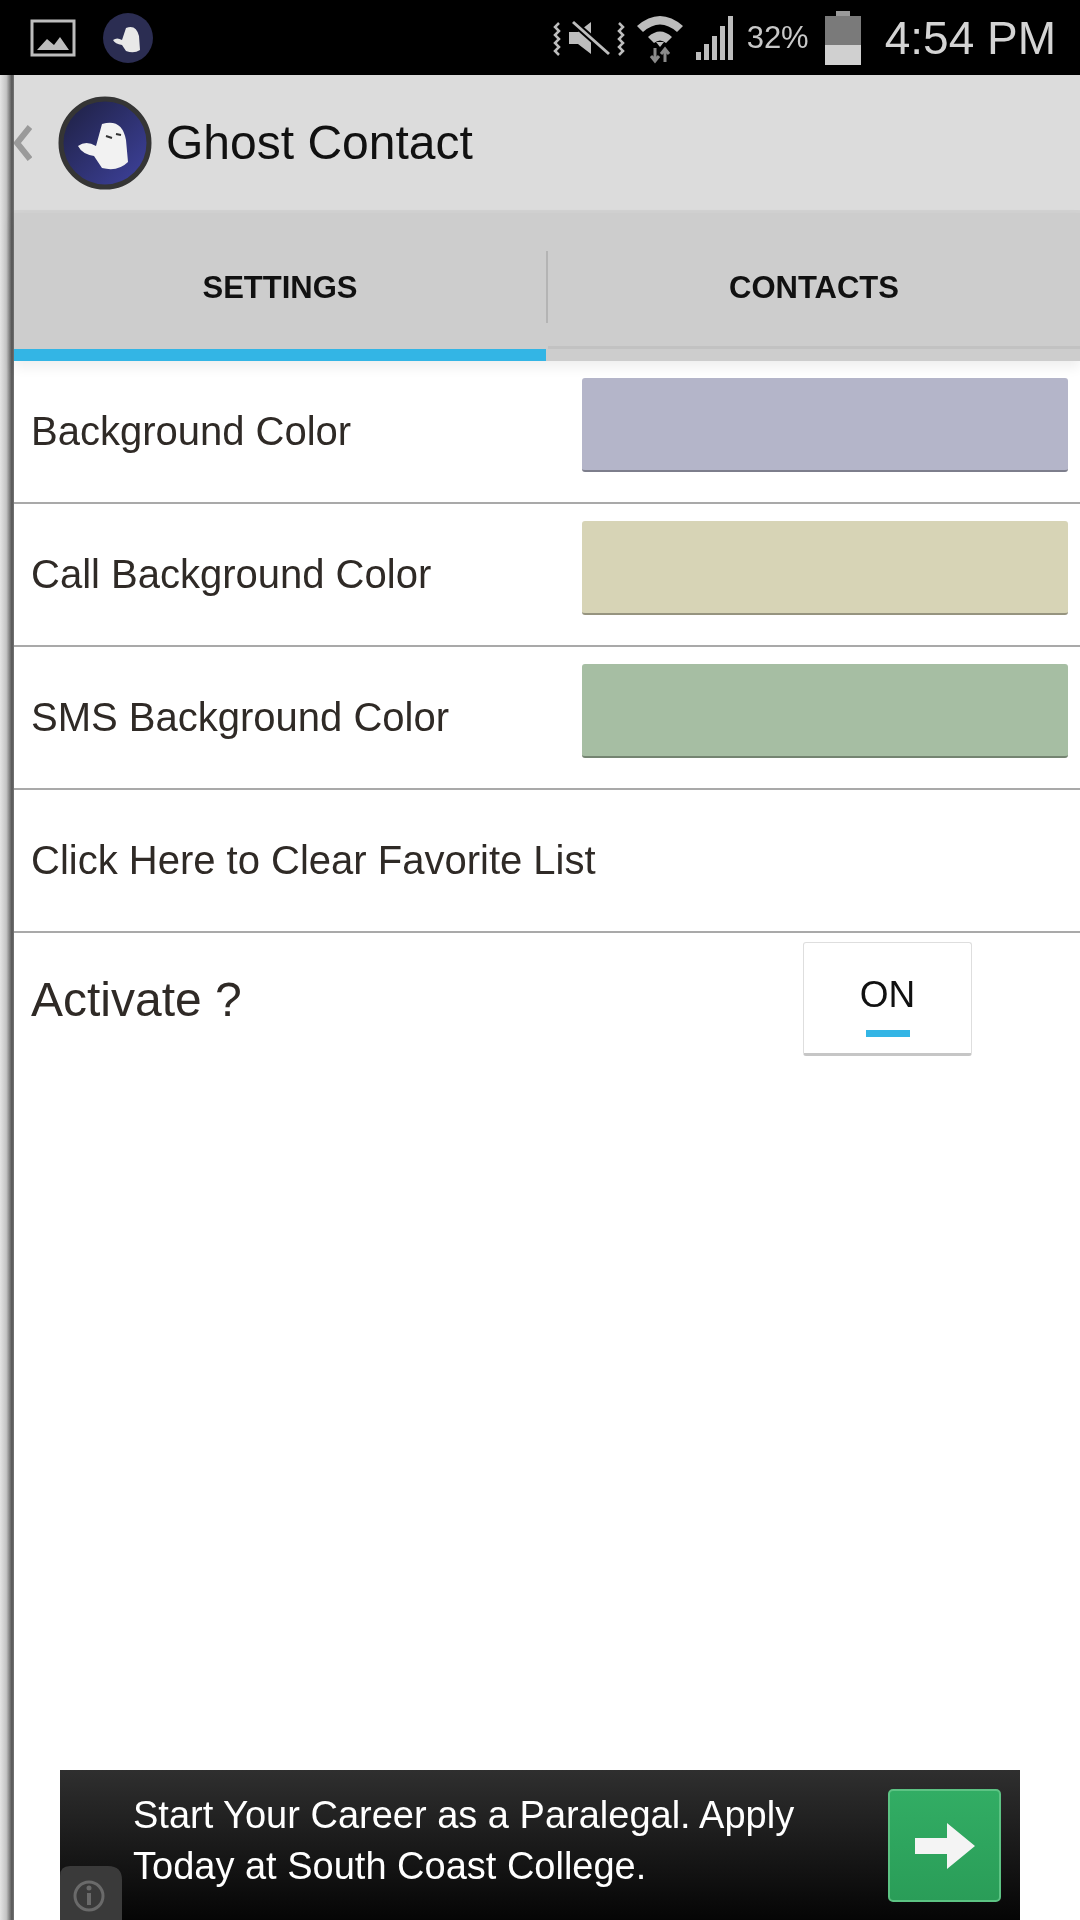  I want to click on ghost-icon, so click(128, 37).